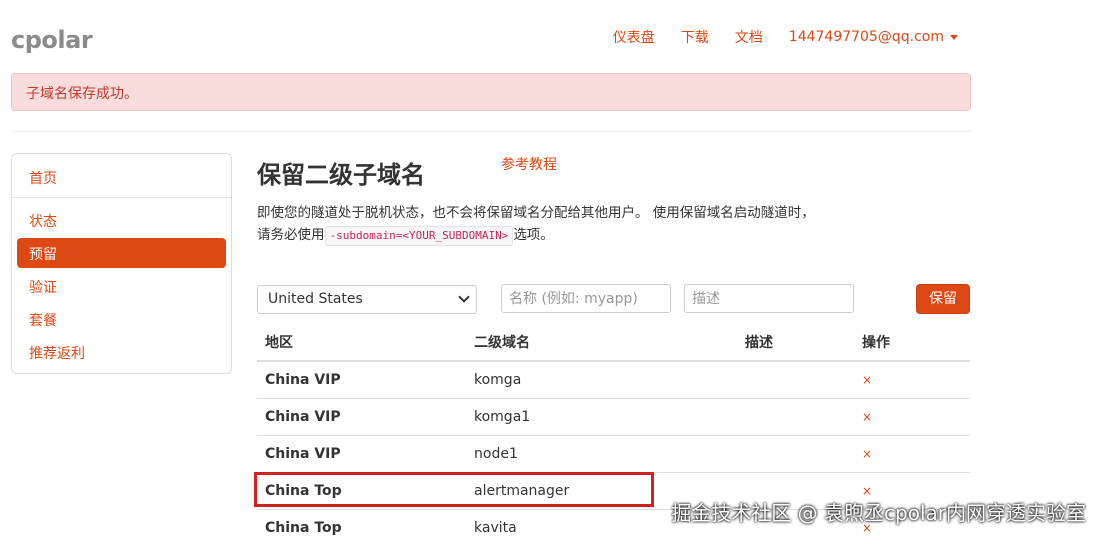 The image size is (1102, 542). I want to click on top-nav: 仪表盘 下载 文档 1447497705@qq.com, so click(772, 37).